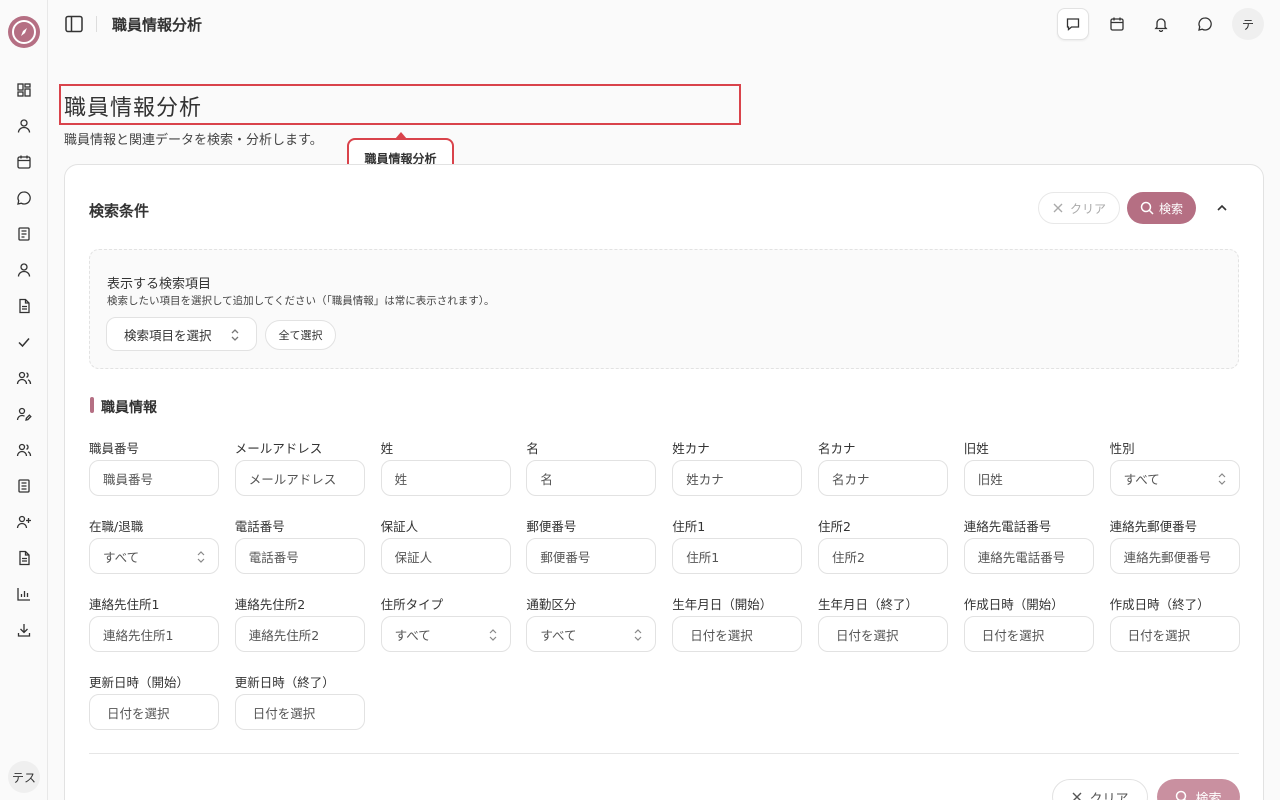 This screenshot has height=800, width=1280. Describe the element at coordinates (976, 448) in the screenshot. I see `field-label: 旧姓` at that location.